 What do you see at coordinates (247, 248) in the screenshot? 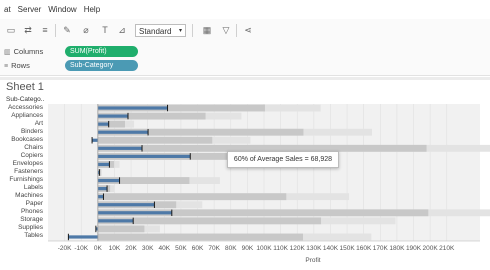
I see `x-tick-label: 90K` at bounding box center [247, 248].